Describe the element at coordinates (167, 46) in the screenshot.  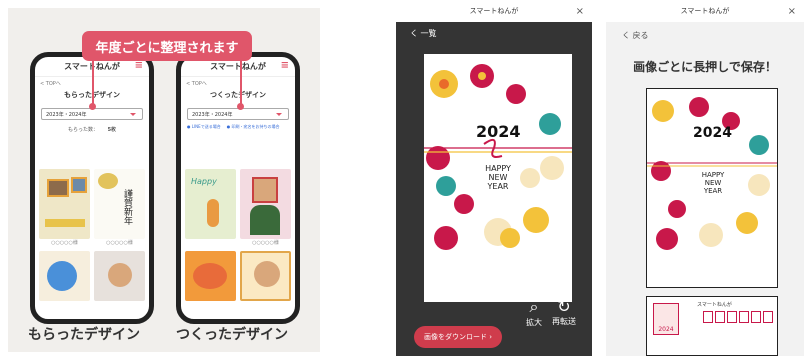
I see `yearly-banner: 年度ごとに整理されます` at that location.